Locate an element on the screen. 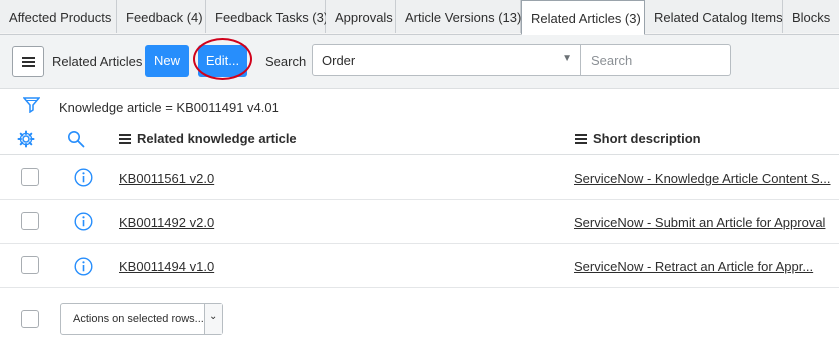  filter-condition: Knowledge article = KB0011491 v4.01 is located at coordinates (169, 107).